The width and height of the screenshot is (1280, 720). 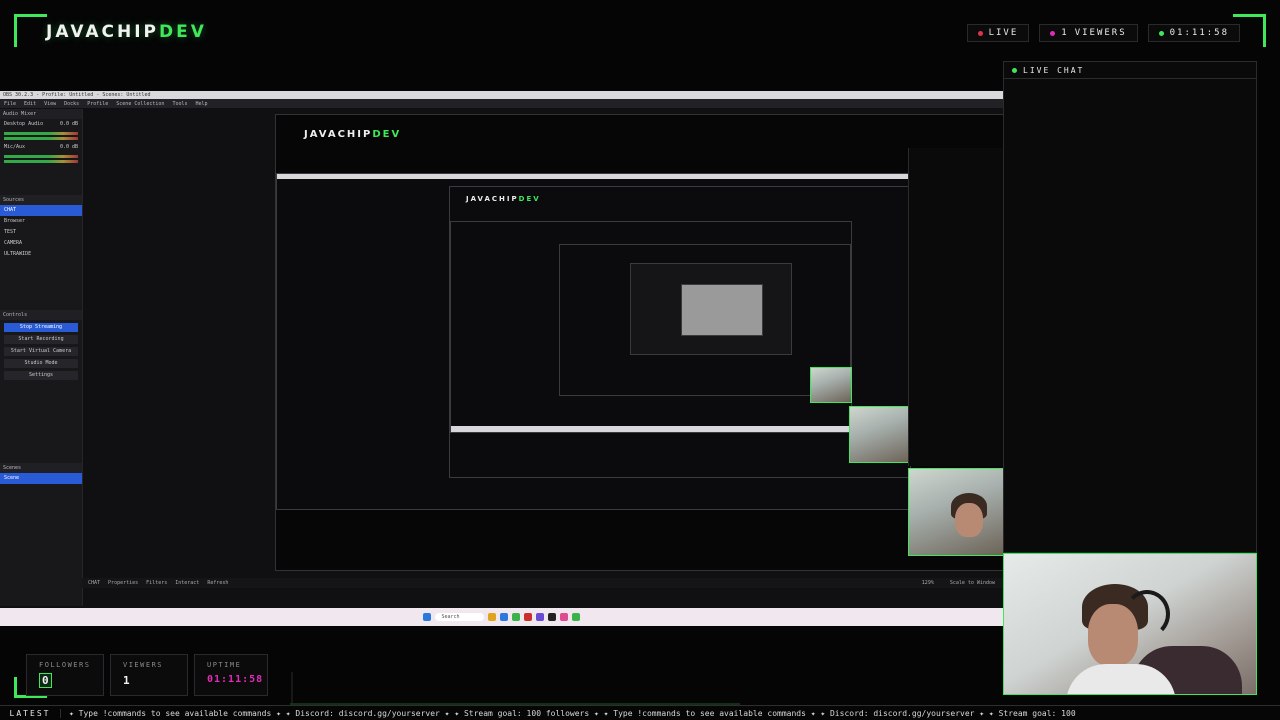 I want to click on brand-suffix: DEV, so click(x=182, y=32).